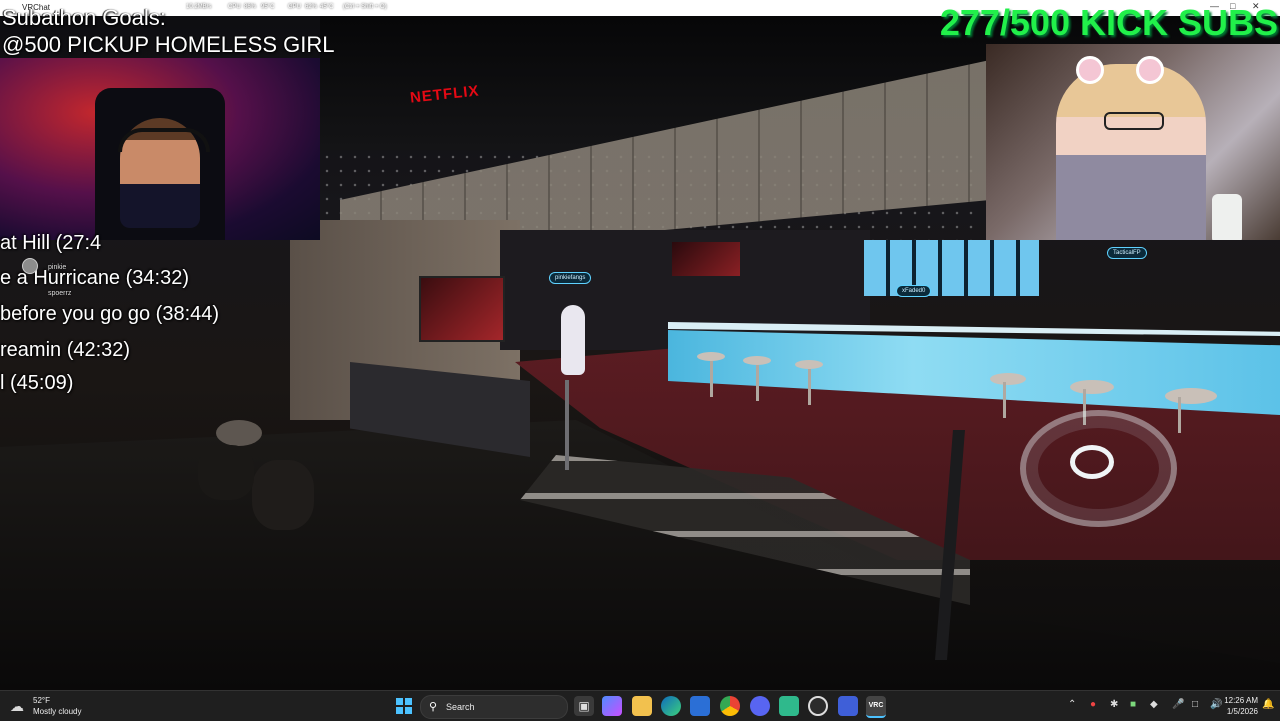 The image size is (1280, 721). What do you see at coordinates (164, 140) in the screenshot?
I see `headset-icon` at bounding box center [164, 140].